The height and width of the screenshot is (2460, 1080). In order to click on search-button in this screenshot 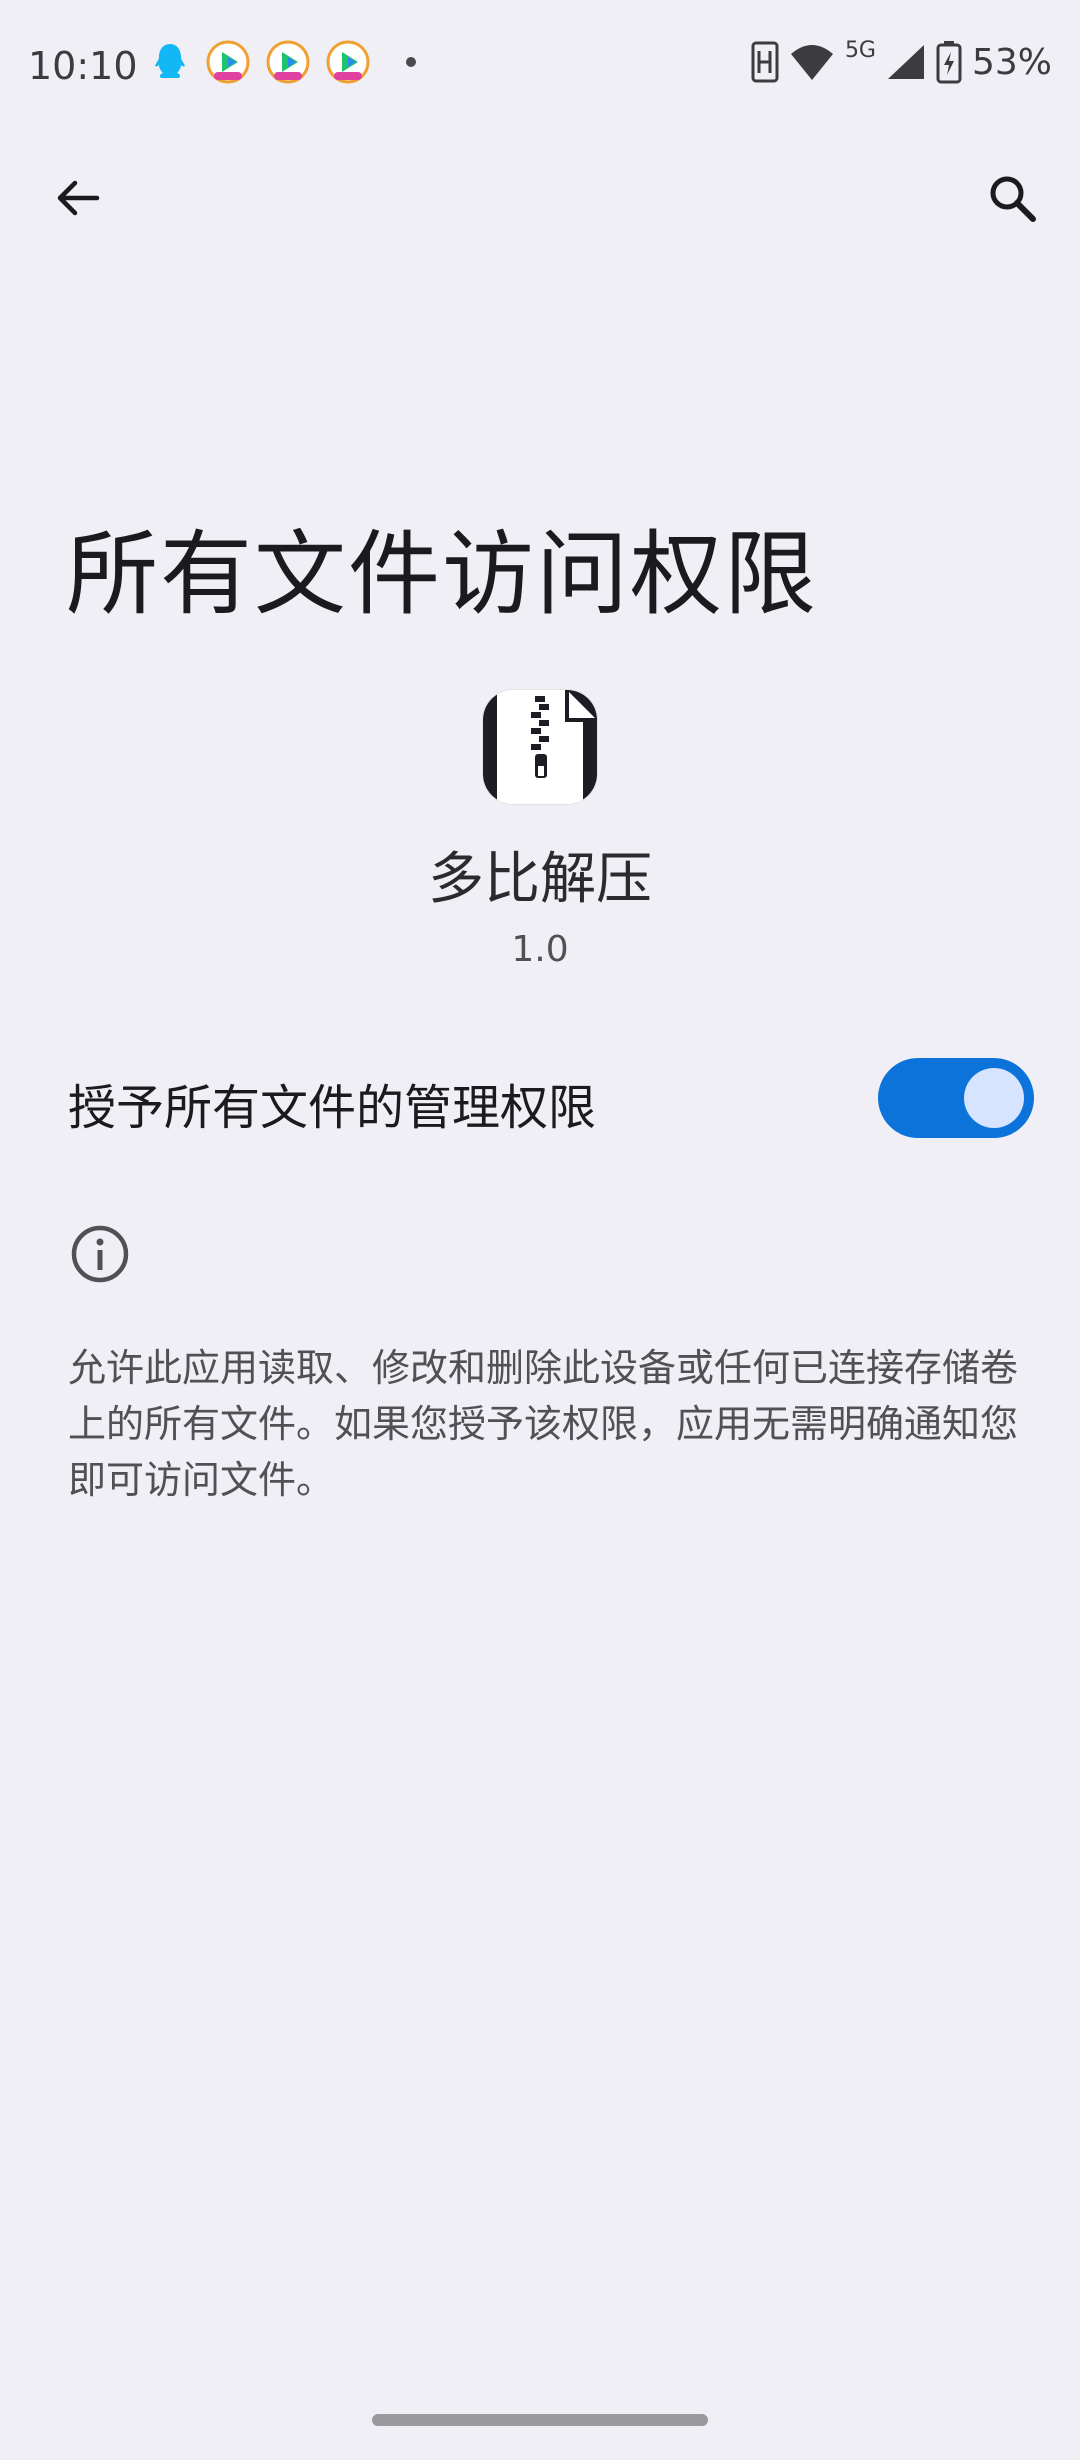, I will do `click(1012, 198)`.